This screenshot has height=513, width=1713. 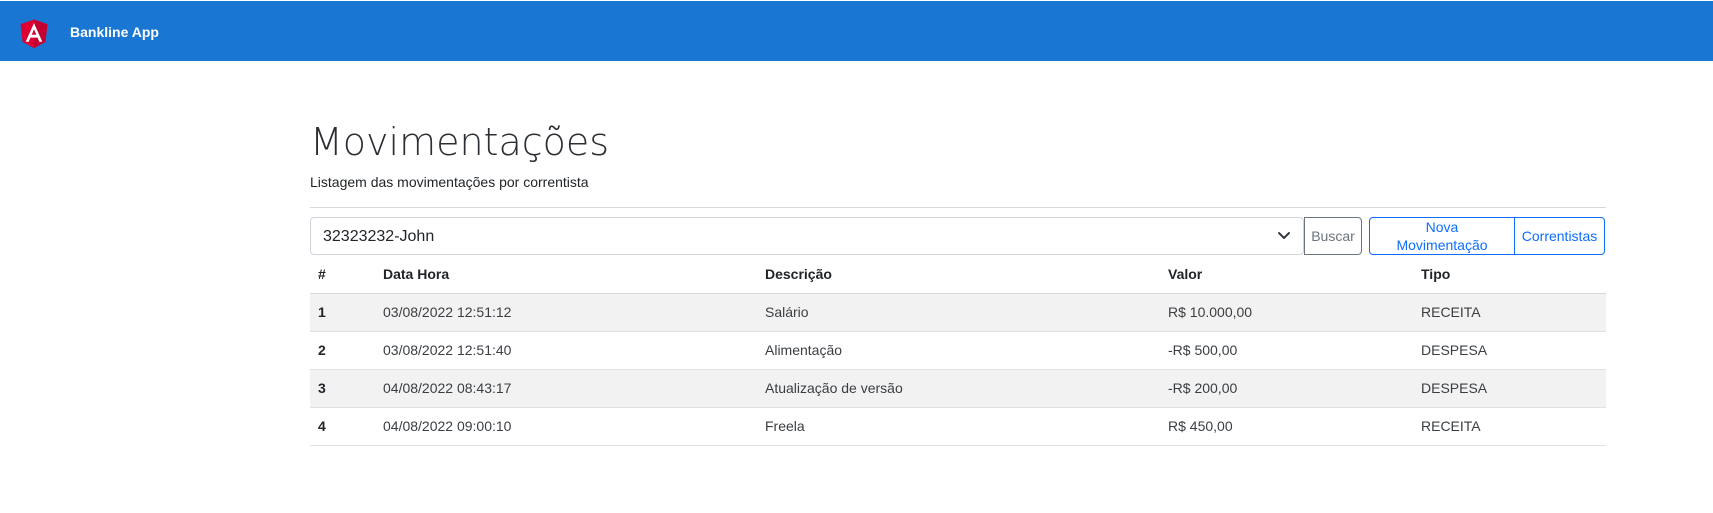 What do you see at coordinates (114, 32) in the screenshot?
I see `app-title: Bankline App` at bounding box center [114, 32].